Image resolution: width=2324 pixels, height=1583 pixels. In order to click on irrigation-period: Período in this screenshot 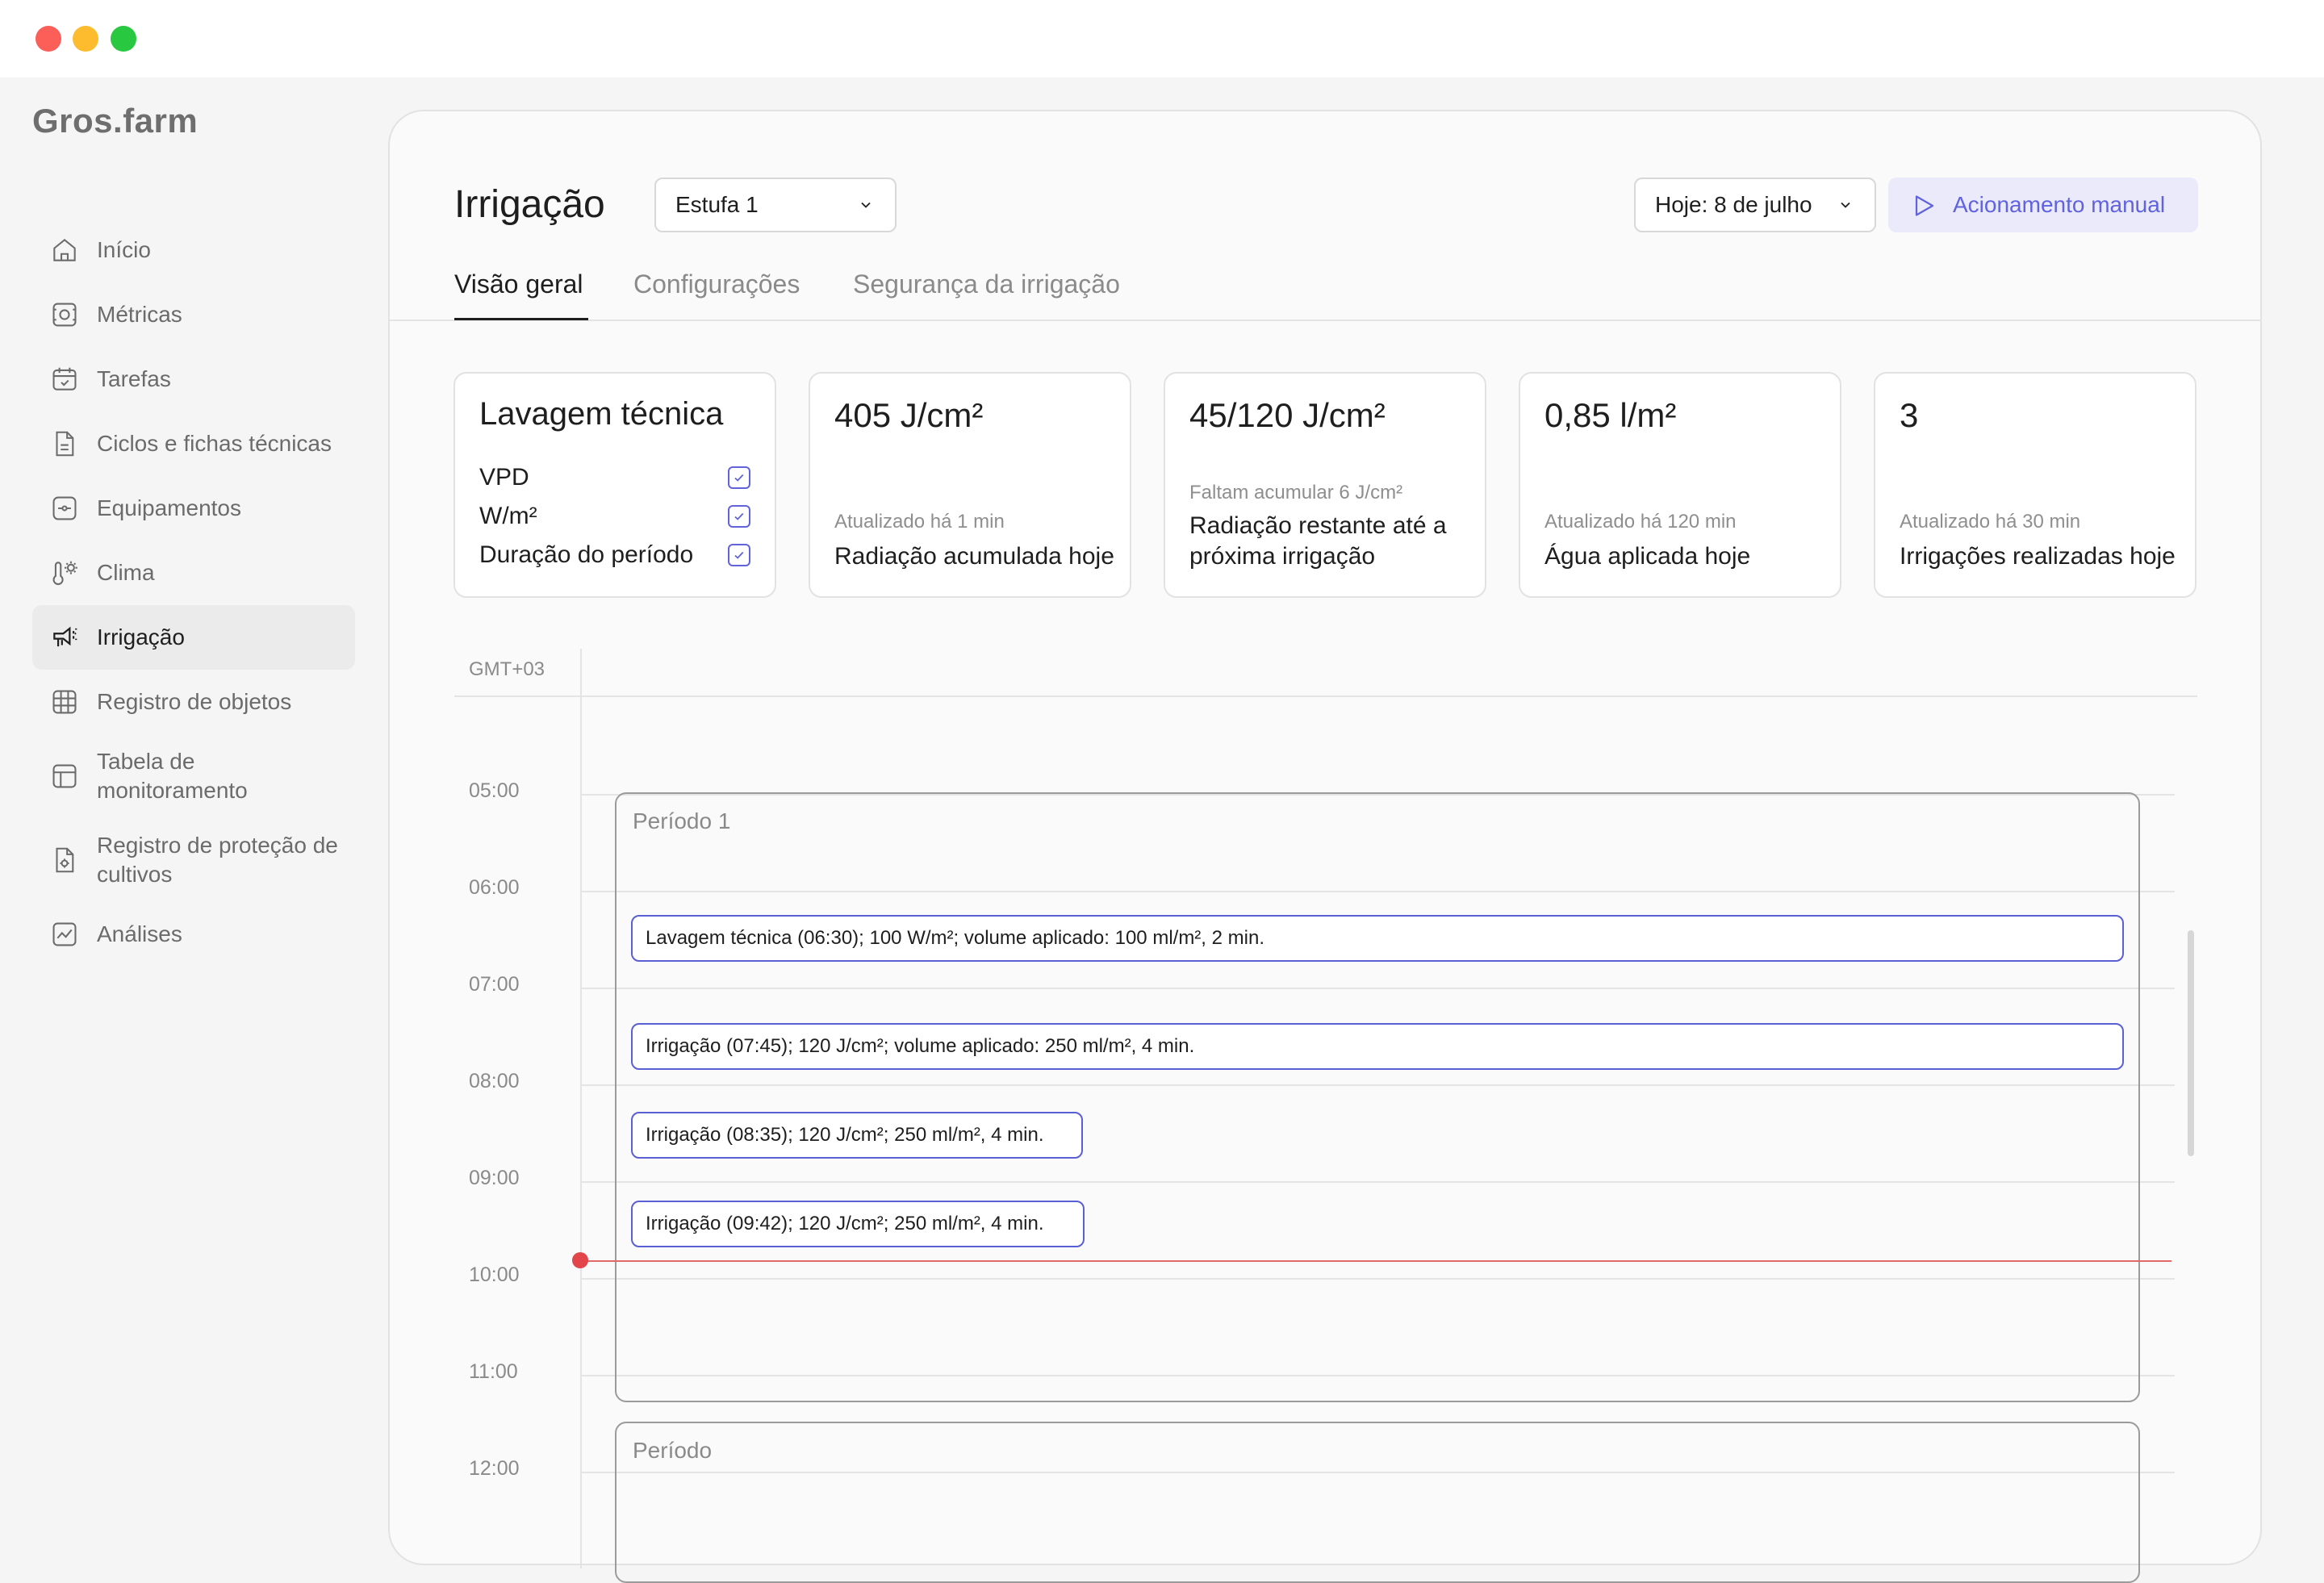, I will do `click(1377, 1502)`.